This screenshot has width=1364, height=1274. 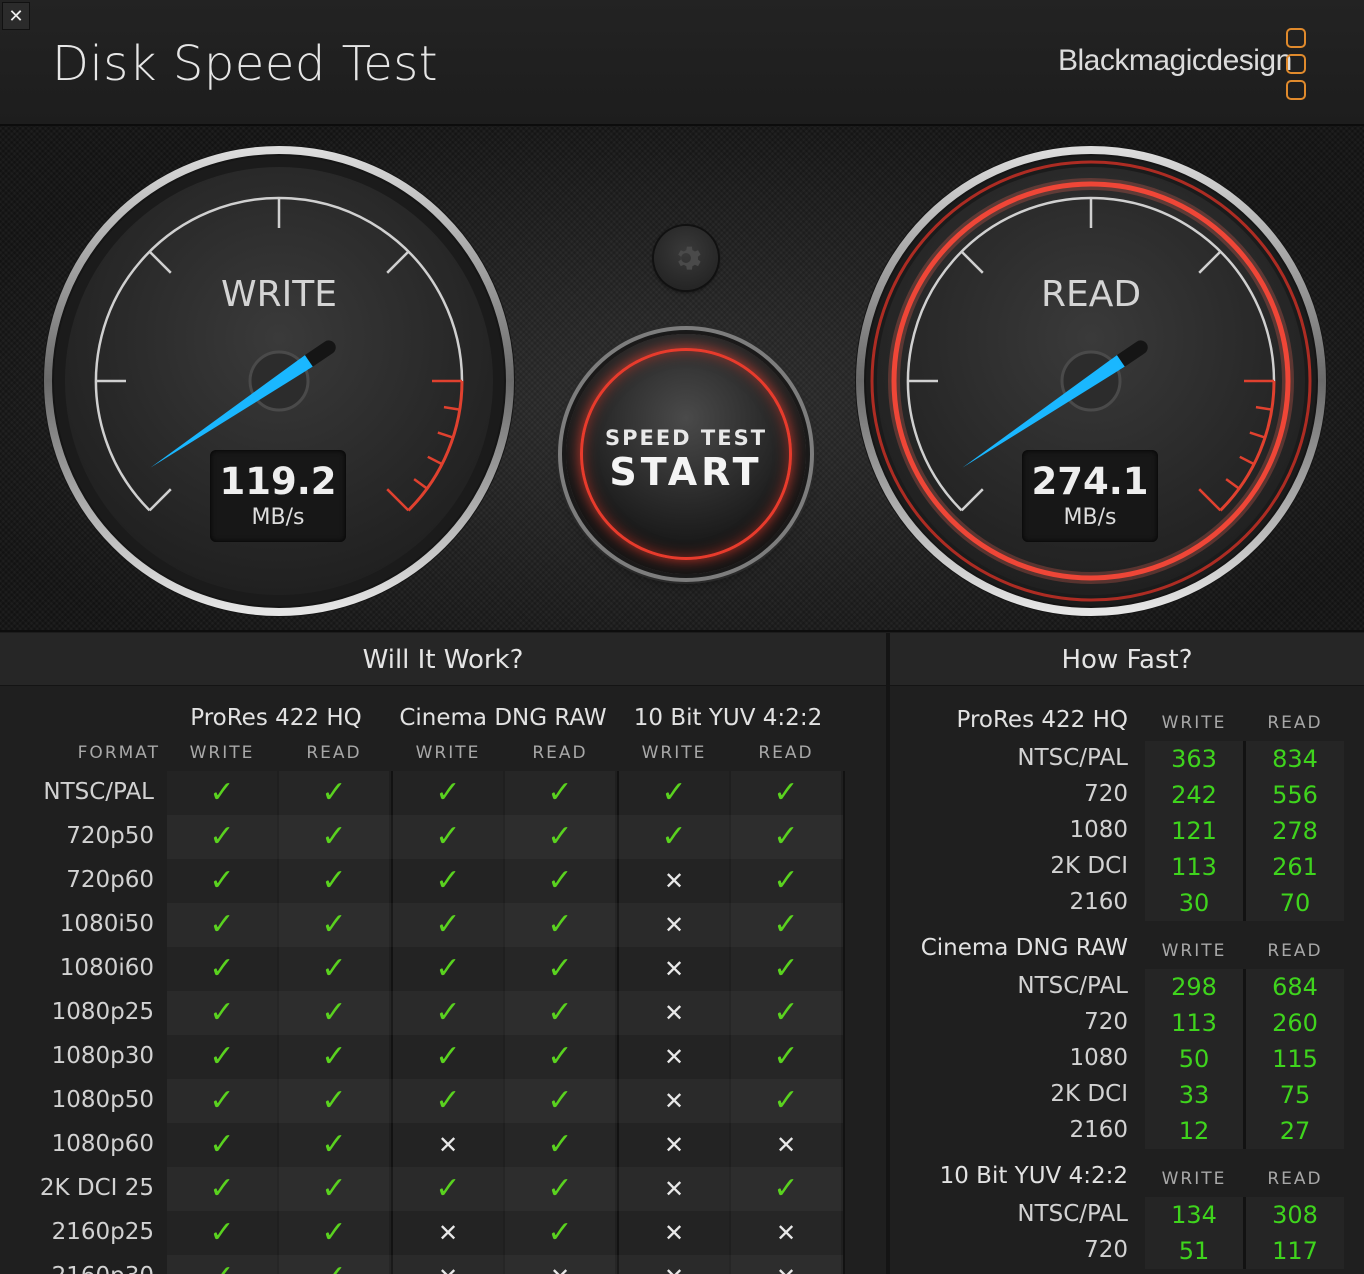 What do you see at coordinates (1295, 758) in the screenshot?
I see `read-speed-cell: 834` at bounding box center [1295, 758].